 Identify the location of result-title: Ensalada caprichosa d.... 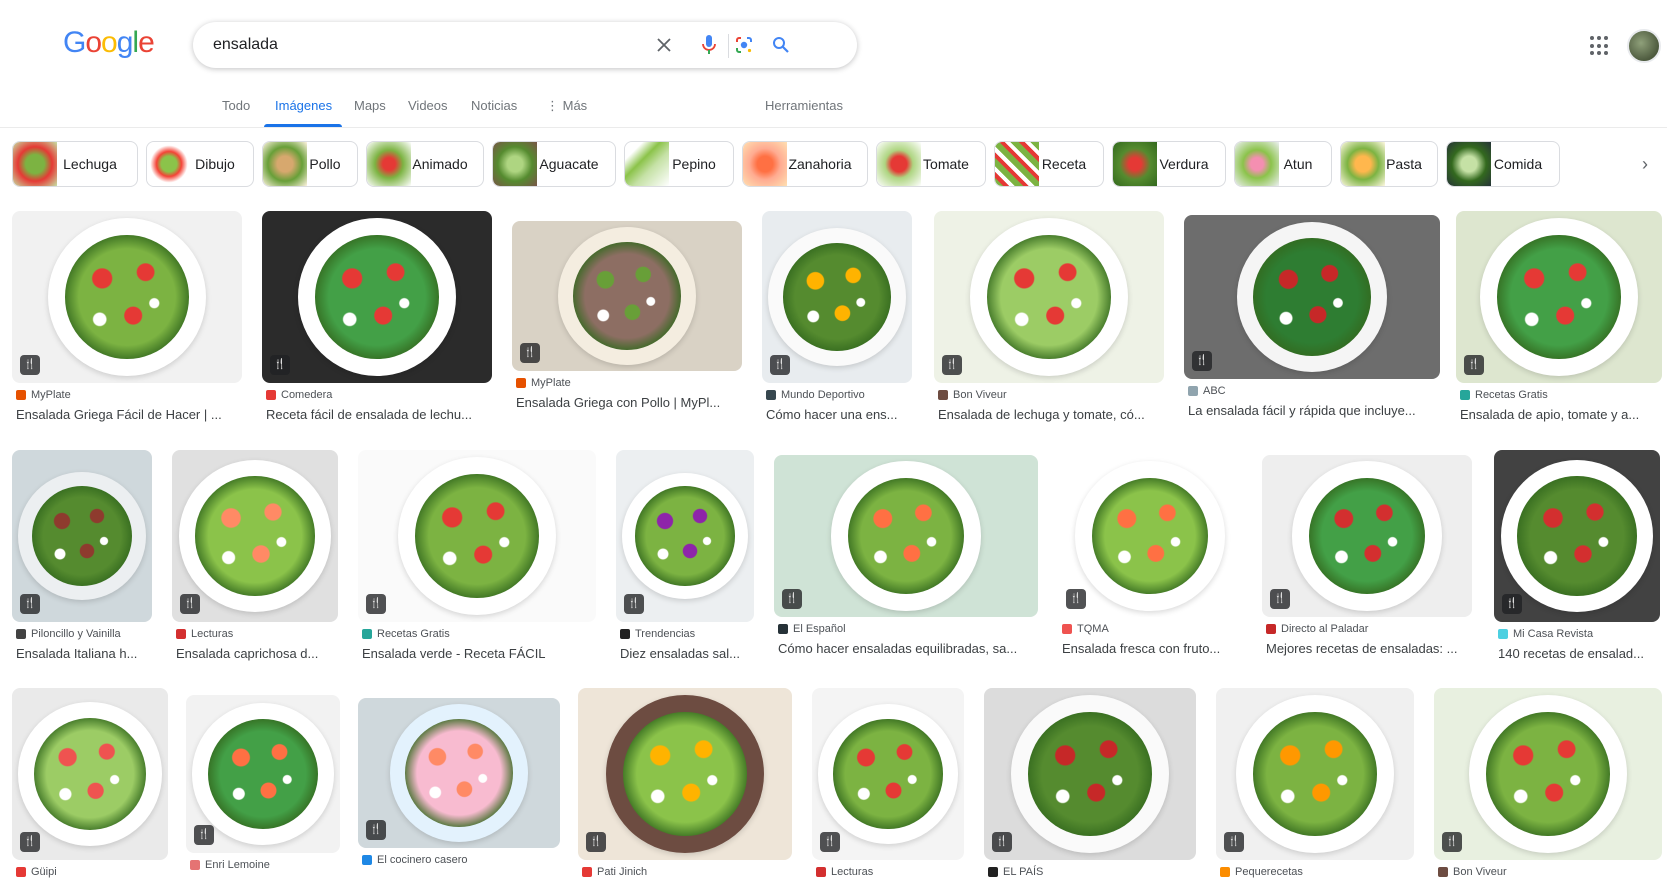
(259, 653).